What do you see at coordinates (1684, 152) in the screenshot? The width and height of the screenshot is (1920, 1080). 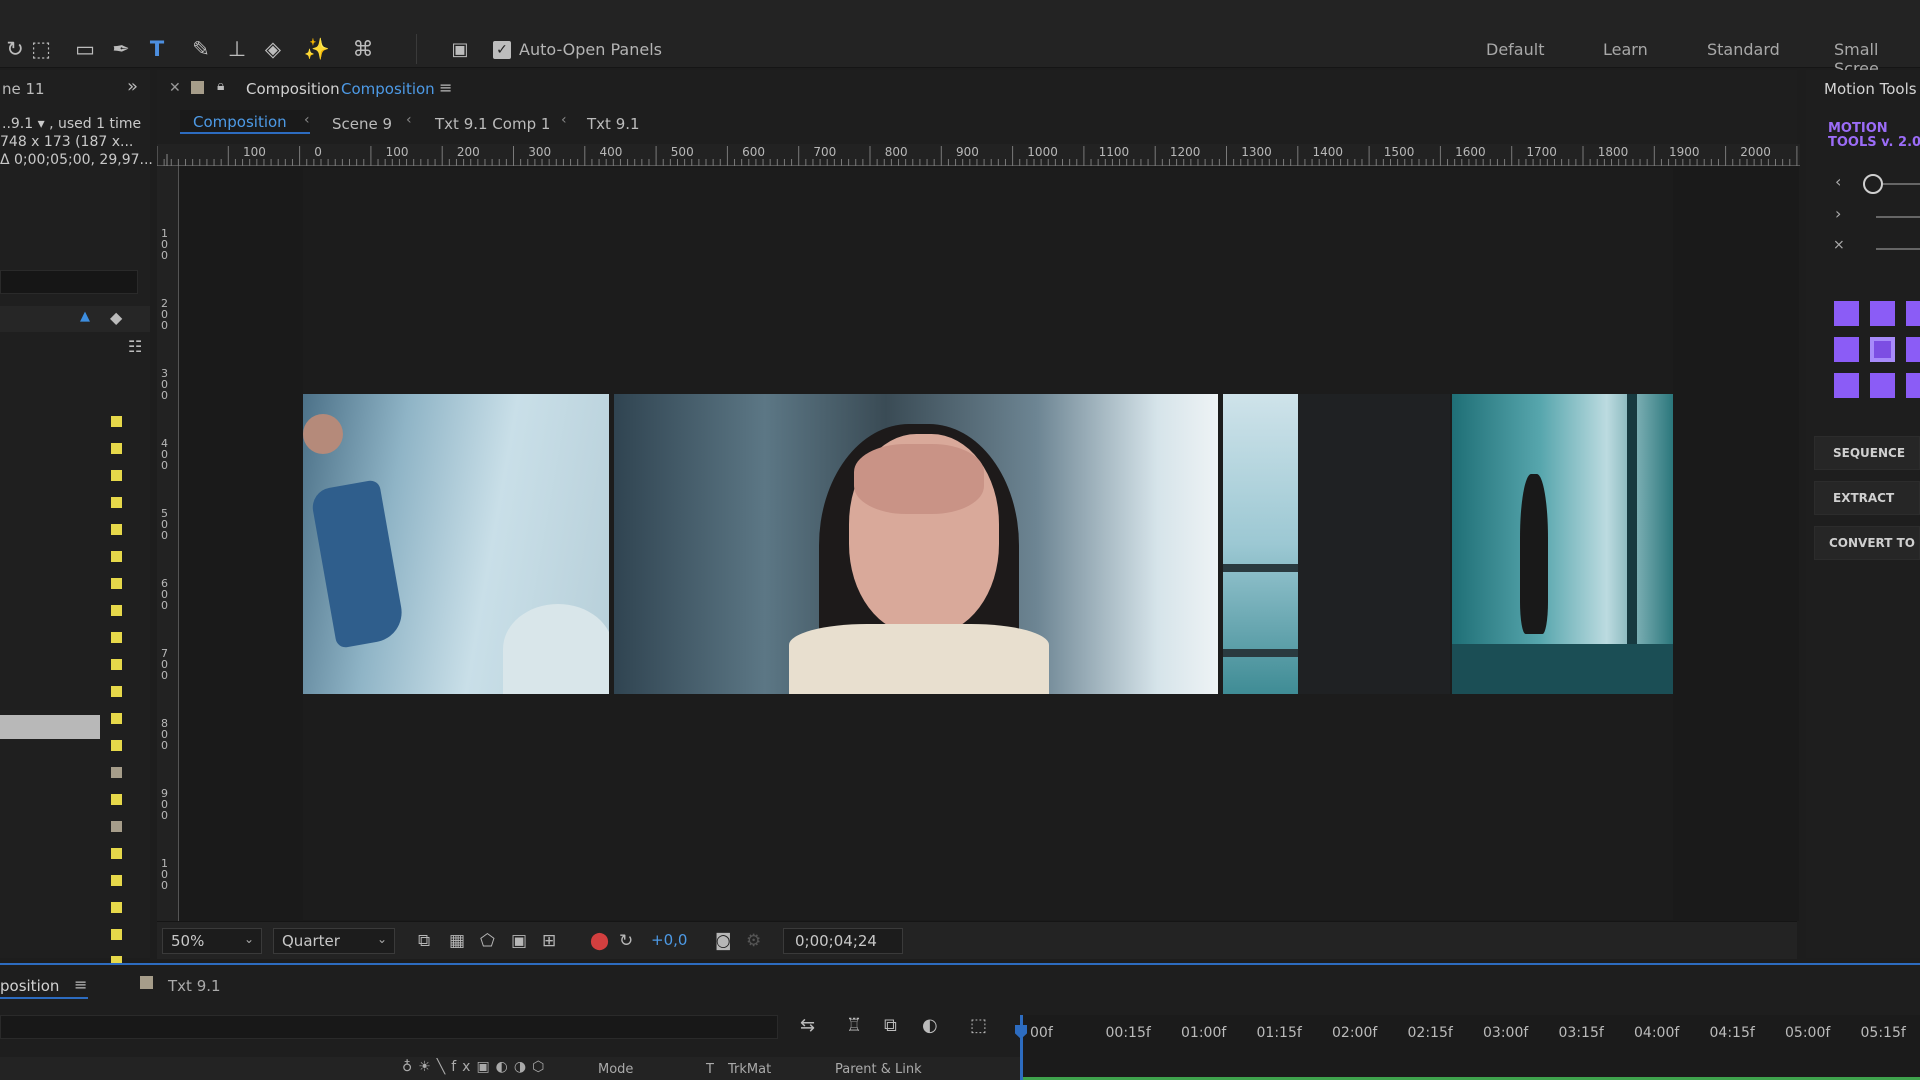 I see `ruler-h-tick-label: 1900` at bounding box center [1684, 152].